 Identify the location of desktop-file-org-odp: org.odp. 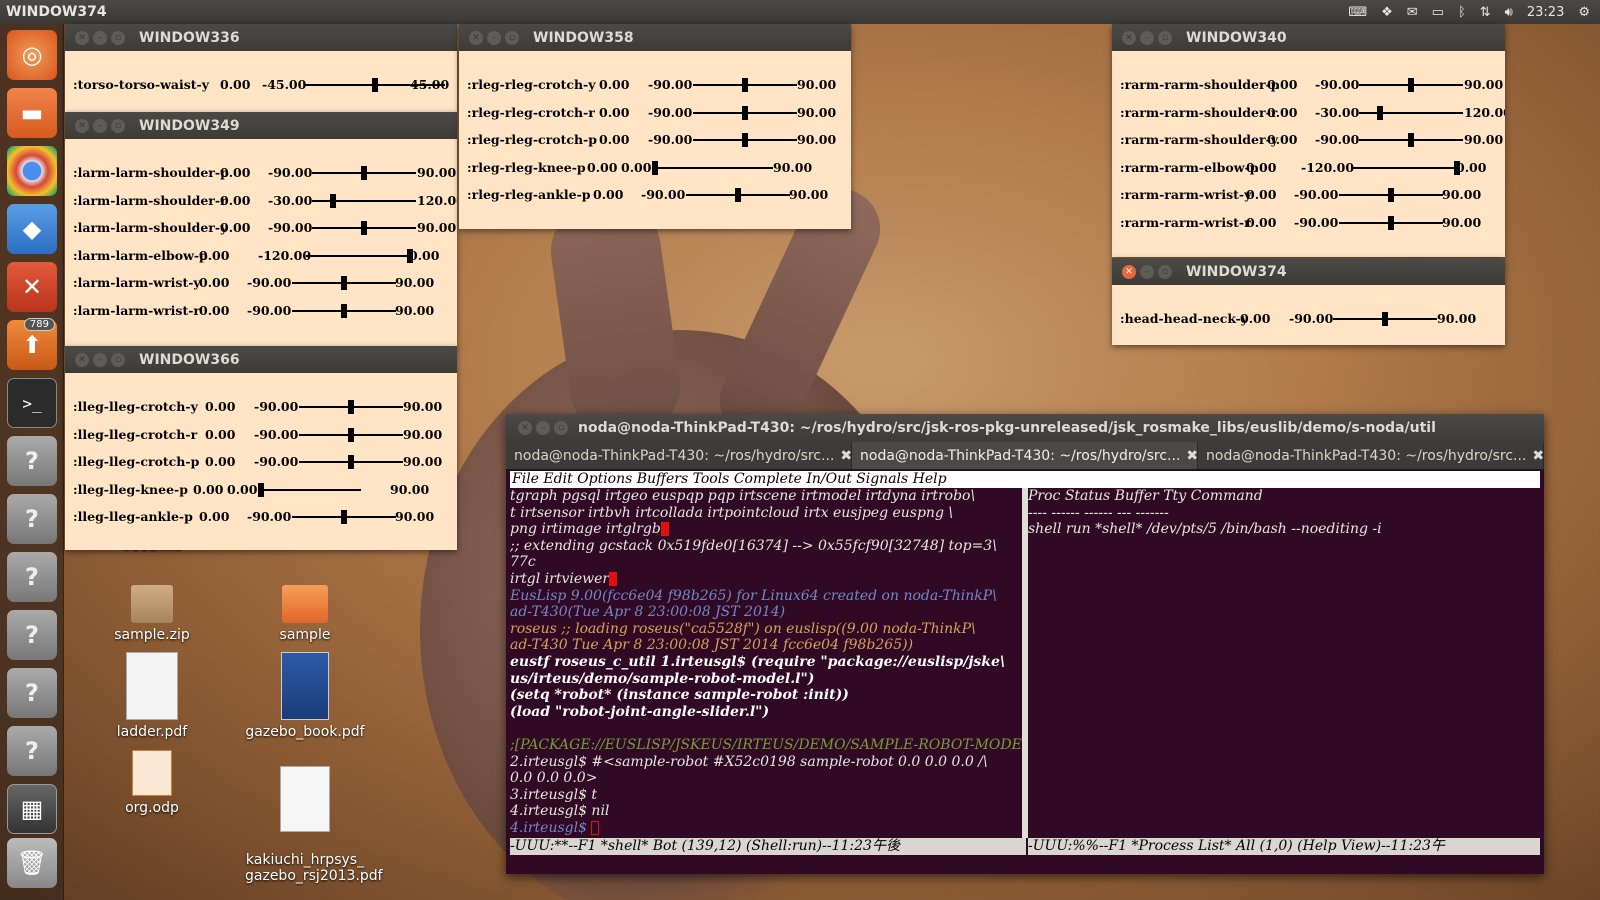
(152, 783).